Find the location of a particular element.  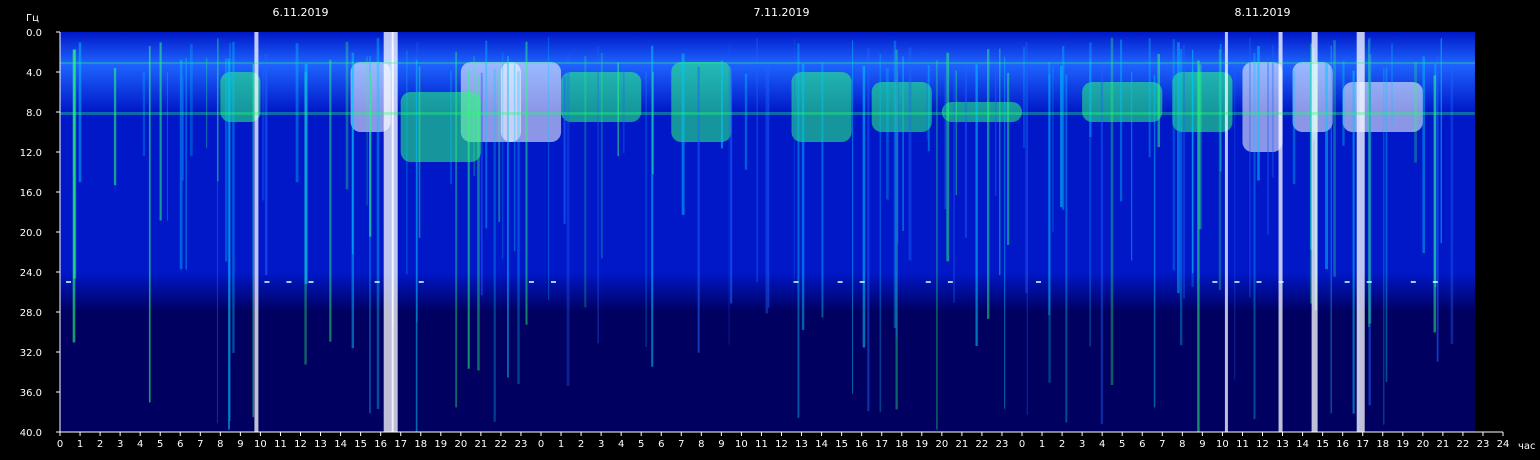

y-tick-label: 28.0 is located at coordinates (31, 313).